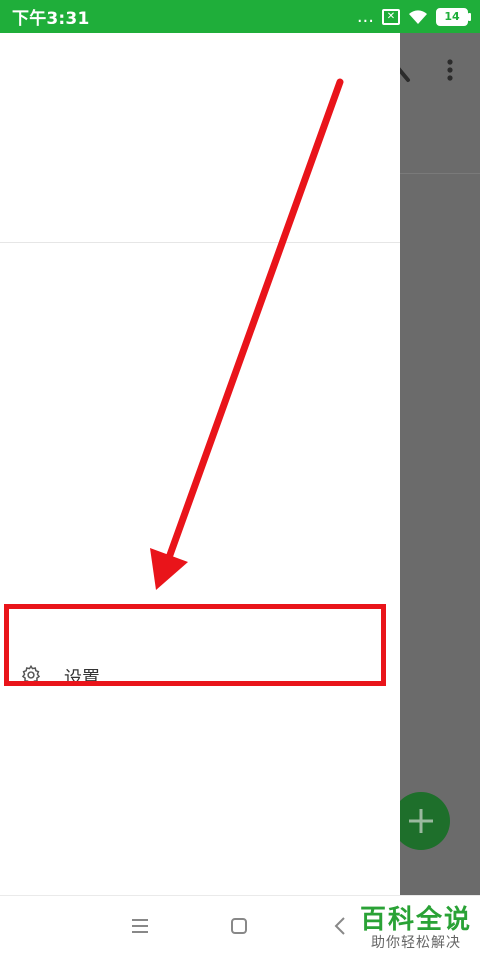 Image resolution: width=480 pixels, height=961 pixels. What do you see at coordinates (51, 19) in the screenshot?
I see `status-time: 下午3:31` at bounding box center [51, 19].